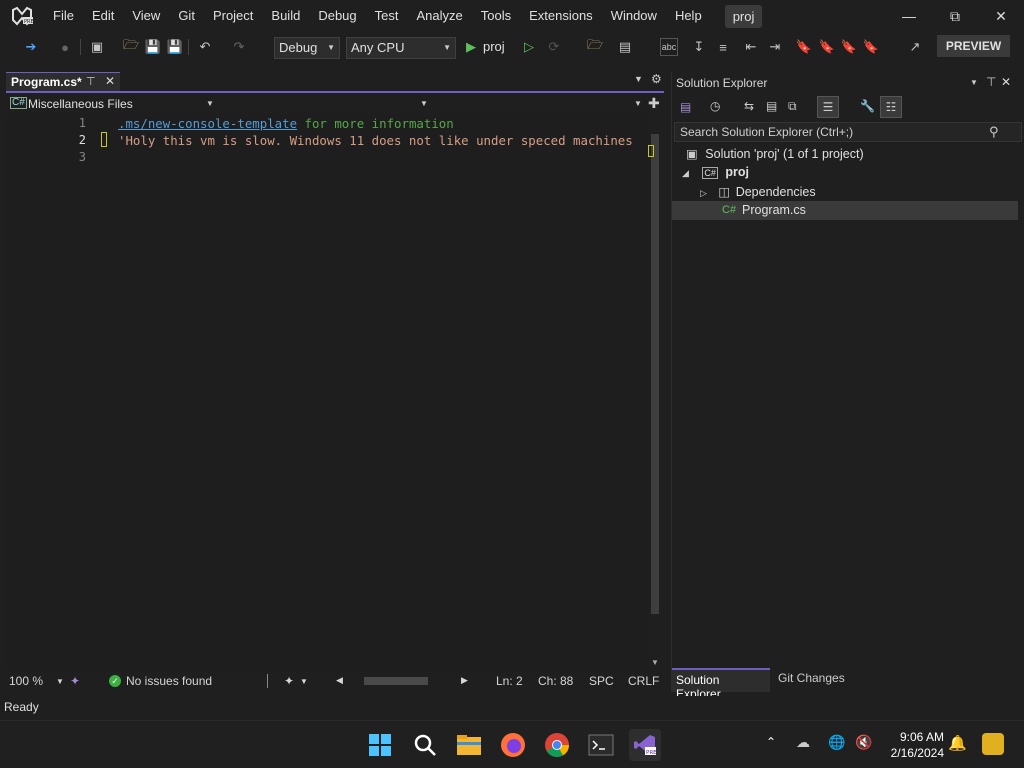 Image resolution: width=1024 pixels, height=768 pixels. I want to click on navigate-back-icon: ➔, so click(31, 47).